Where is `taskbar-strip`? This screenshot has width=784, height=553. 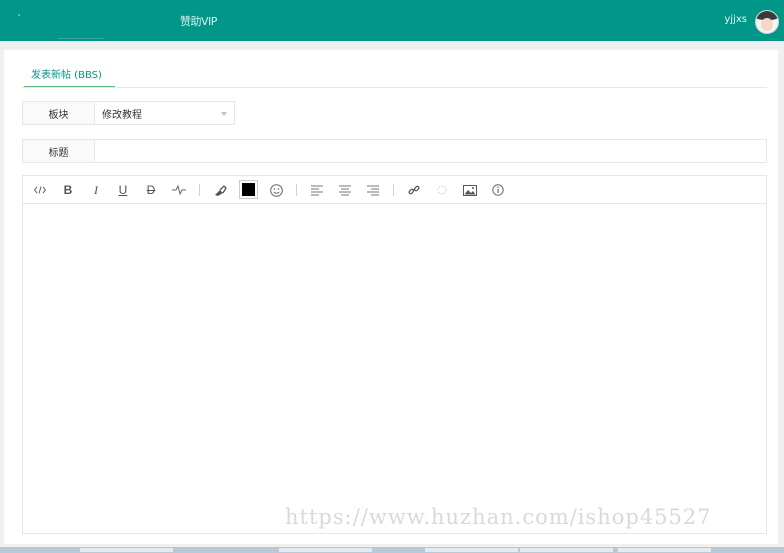
taskbar-strip is located at coordinates (392, 550).